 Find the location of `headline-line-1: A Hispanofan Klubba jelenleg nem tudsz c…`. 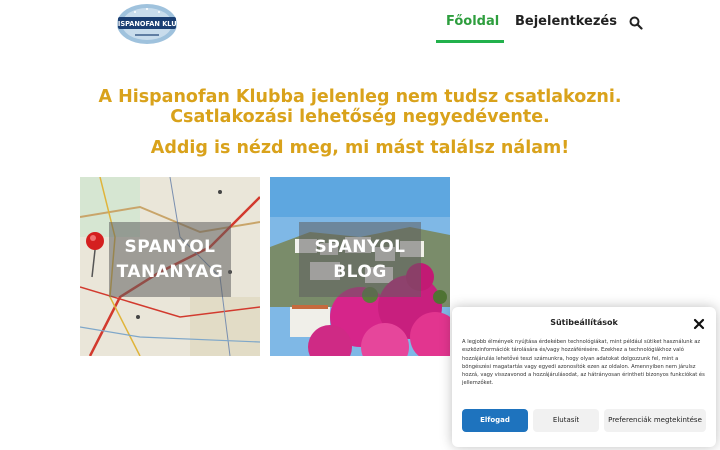

headline-line-1: A Hispanofan Klubba jelenleg nem tudsz c… is located at coordinates (360, 97).